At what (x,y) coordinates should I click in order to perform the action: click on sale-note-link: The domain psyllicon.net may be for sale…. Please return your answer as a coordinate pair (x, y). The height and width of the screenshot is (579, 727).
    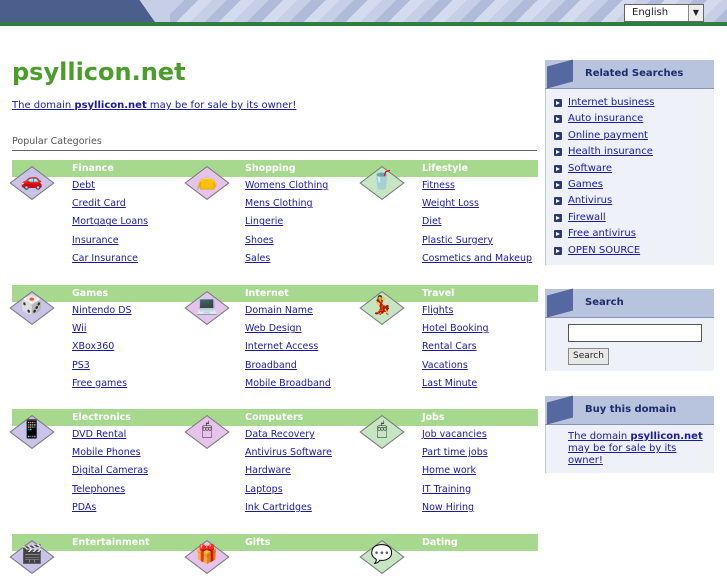
    Looking at the image, I should click on (154, 105).